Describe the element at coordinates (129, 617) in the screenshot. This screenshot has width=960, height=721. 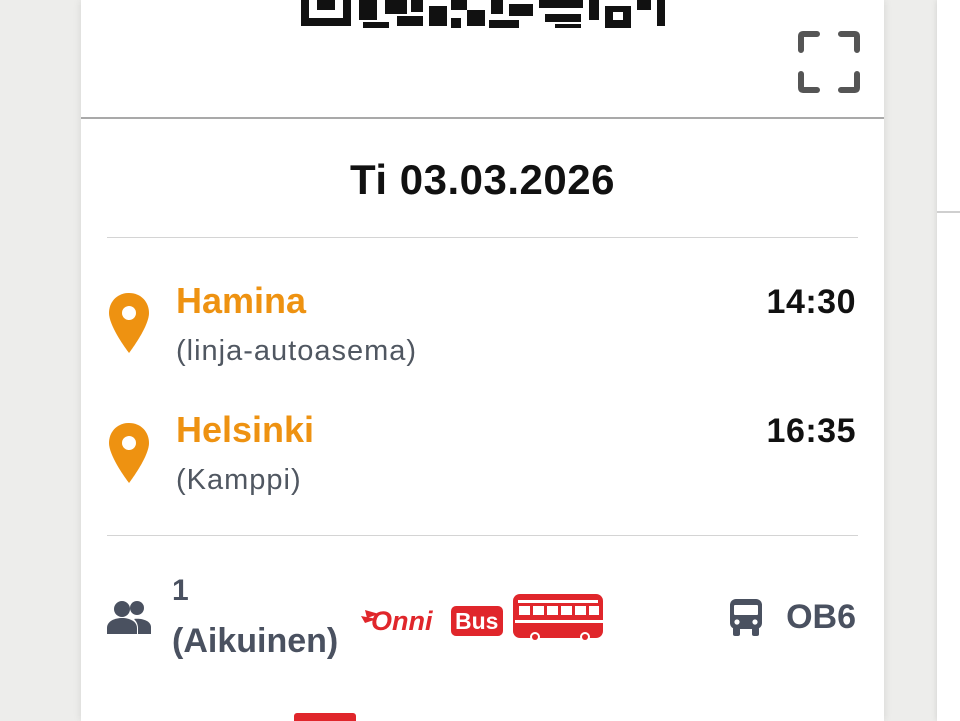
I see `people-icon` at that location.